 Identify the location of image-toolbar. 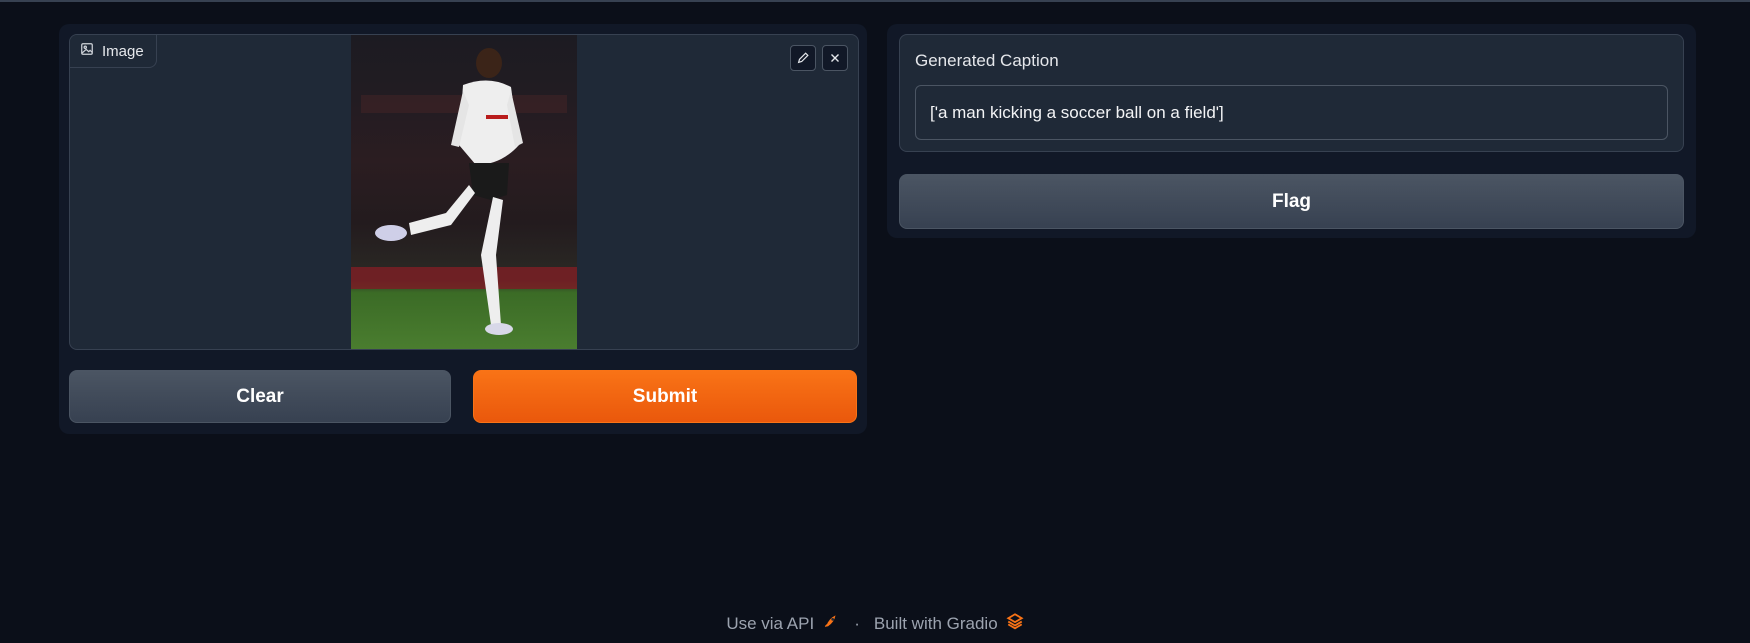
(819, 58).